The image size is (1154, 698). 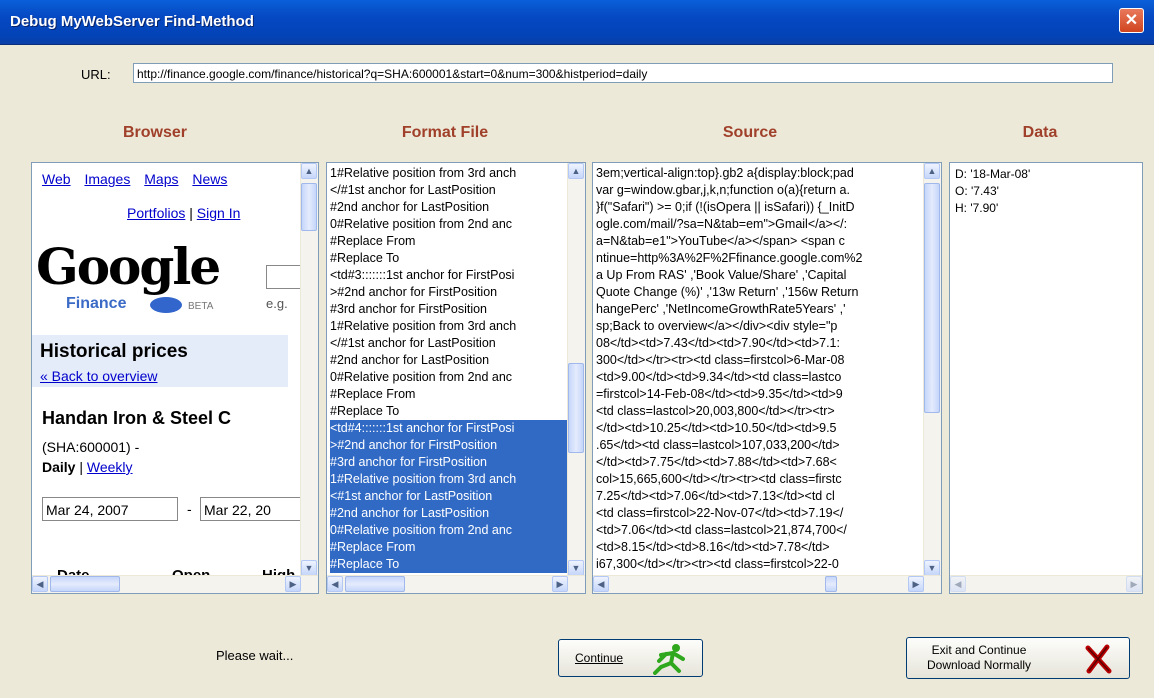 I want to click on browser-vertical-scrollbar: ▲ ▼, so click(x=309, y=369).